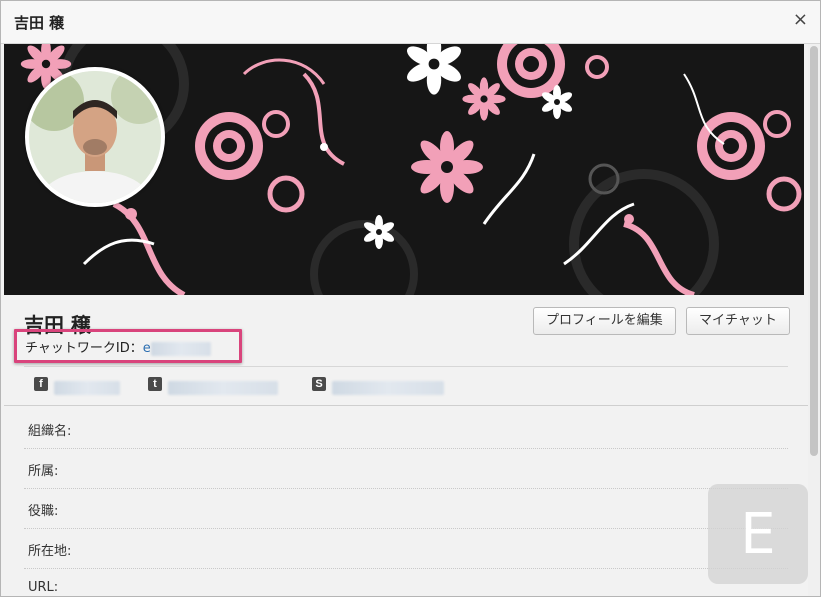 Image resolution: width=821 pixels, height=597 pixels. What do you see at coordinates (84, 348) in the screenshot?
I see `chatwork-id-label: チャットワークID：` at bounding box center [84, 348].